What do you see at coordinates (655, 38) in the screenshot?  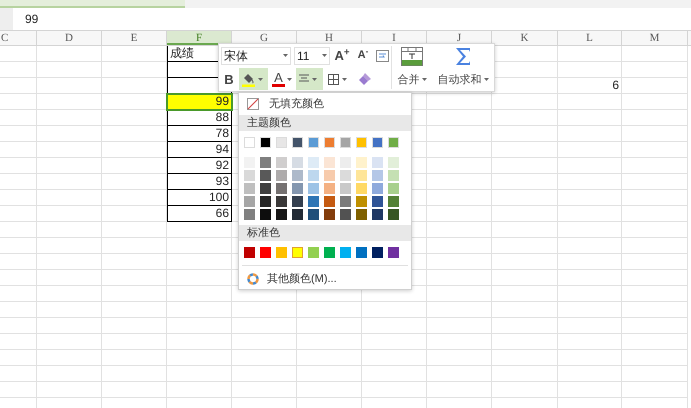 I see `column-header: M` at bounding box center [655, 38].